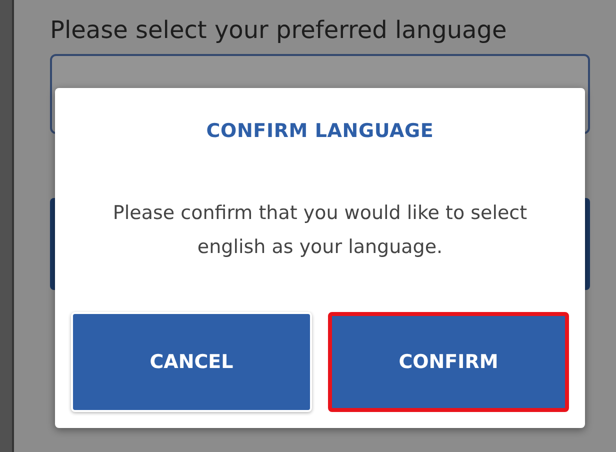  Describe the element at coordinates (279, 30) in the screenshot. I see `language-prompt: Please select your preferred language` at that location.